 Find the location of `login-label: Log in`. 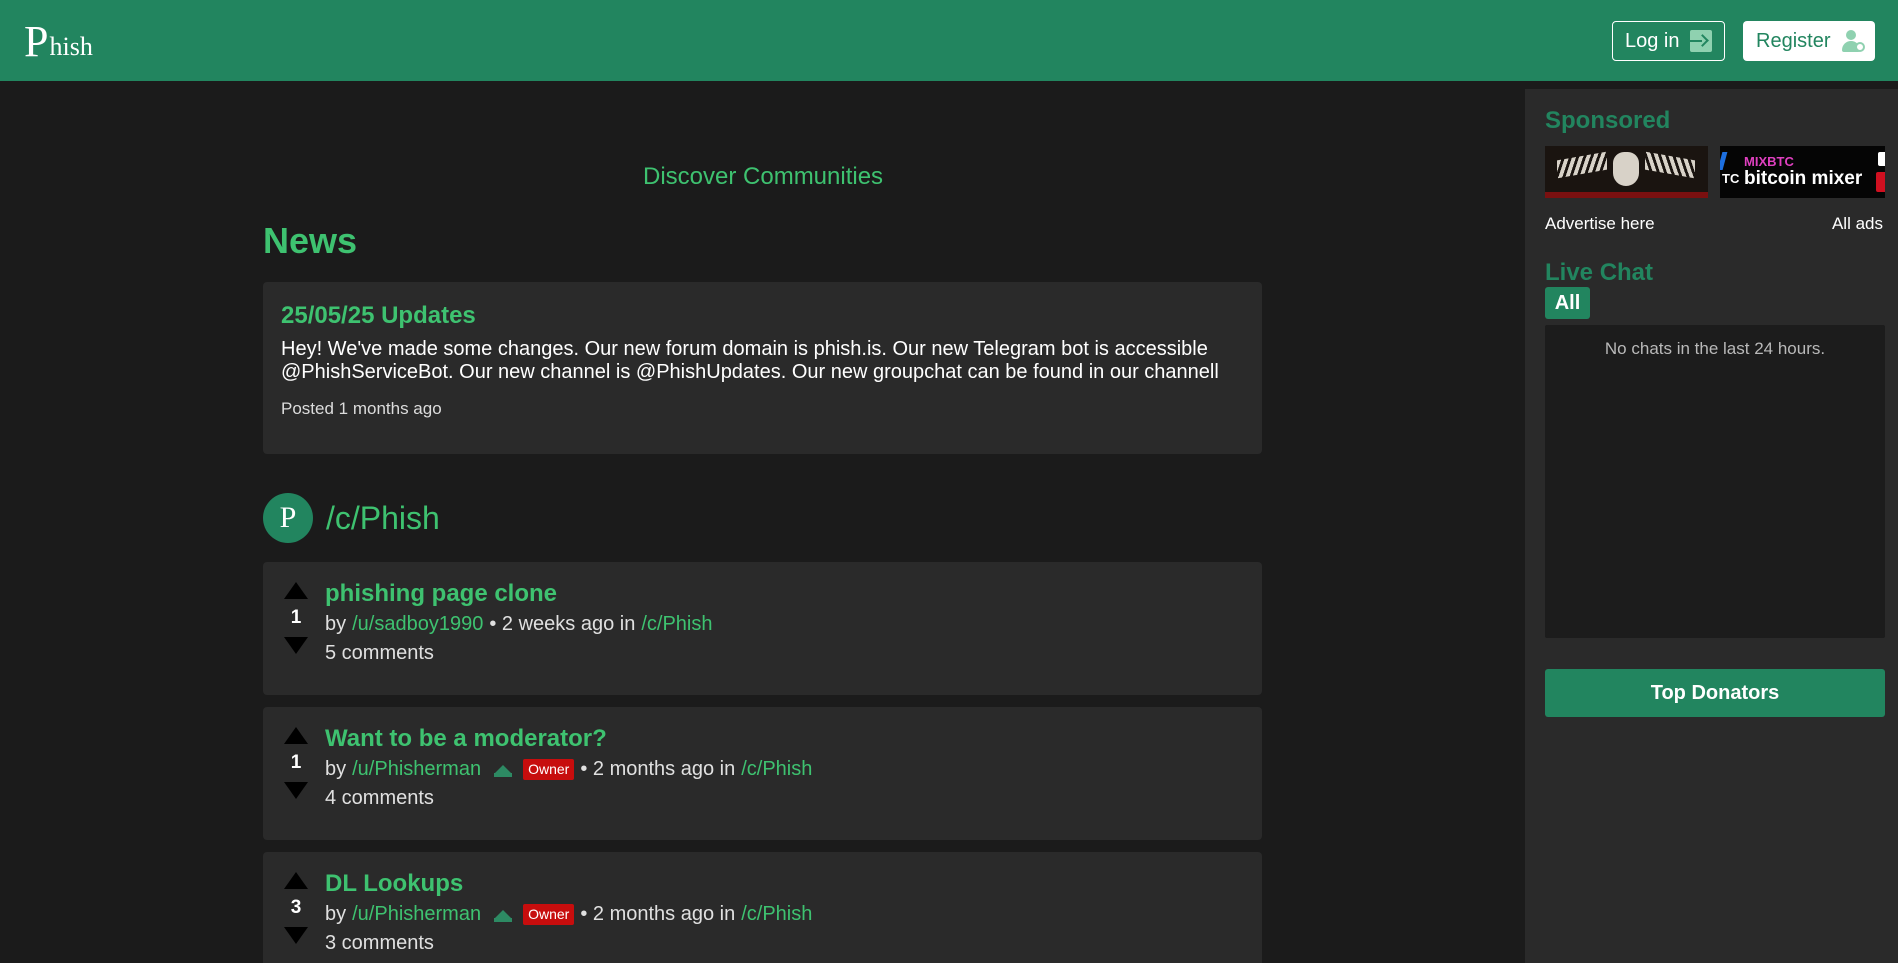

login-label: Log in is located at coordinates (1652, 40).